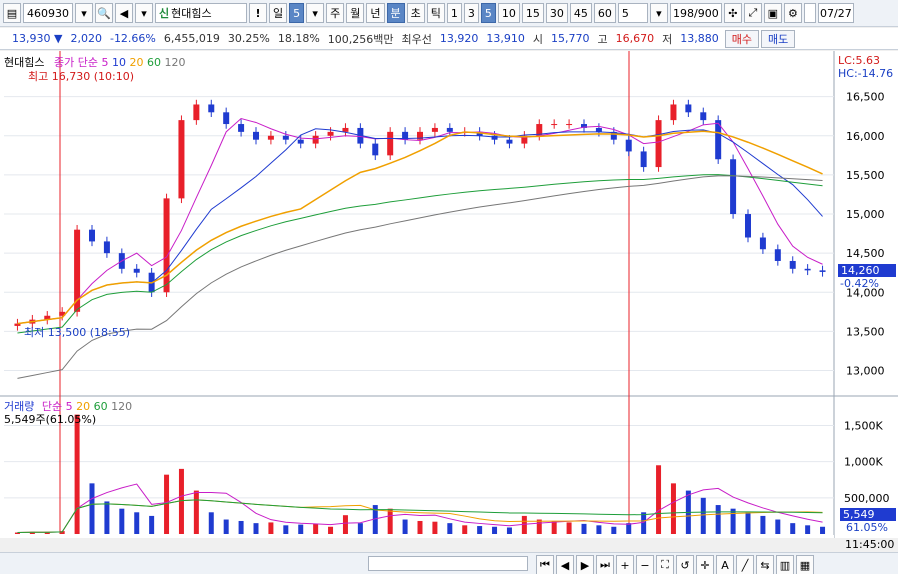  I want to click on minute-10-button: 10, so click(508, 13).